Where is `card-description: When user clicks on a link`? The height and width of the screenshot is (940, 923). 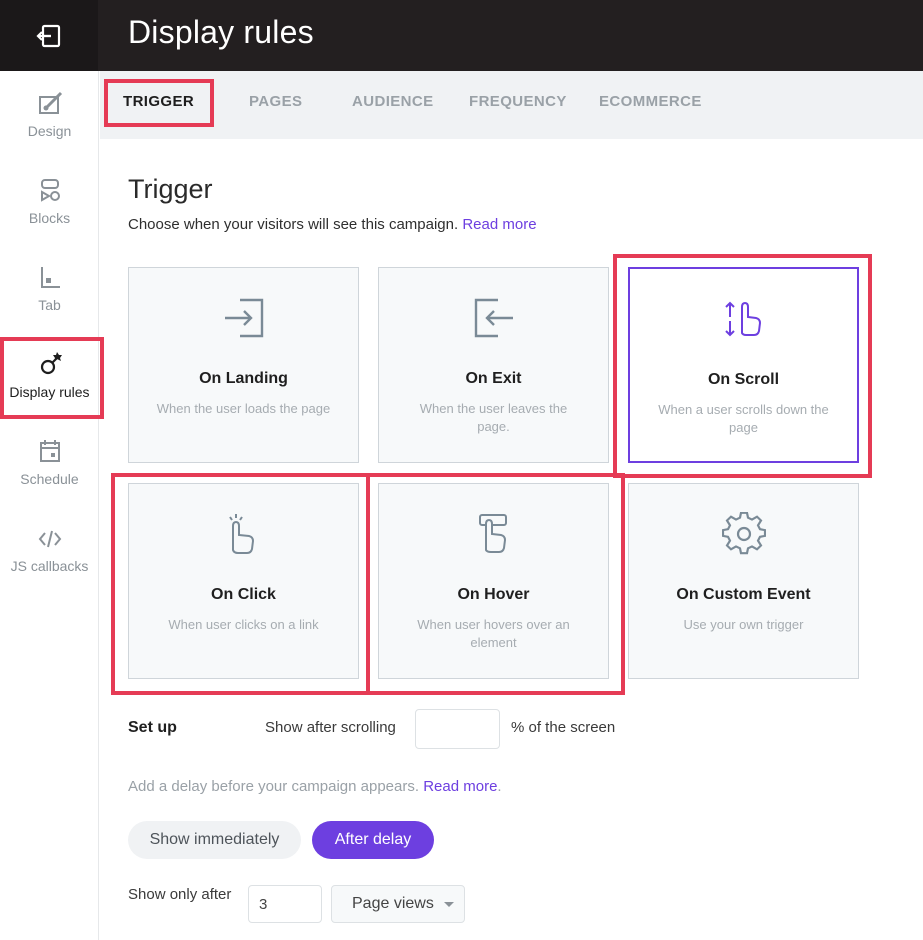 card-description: When user clicks on a link is located at coordinates (243, 624).